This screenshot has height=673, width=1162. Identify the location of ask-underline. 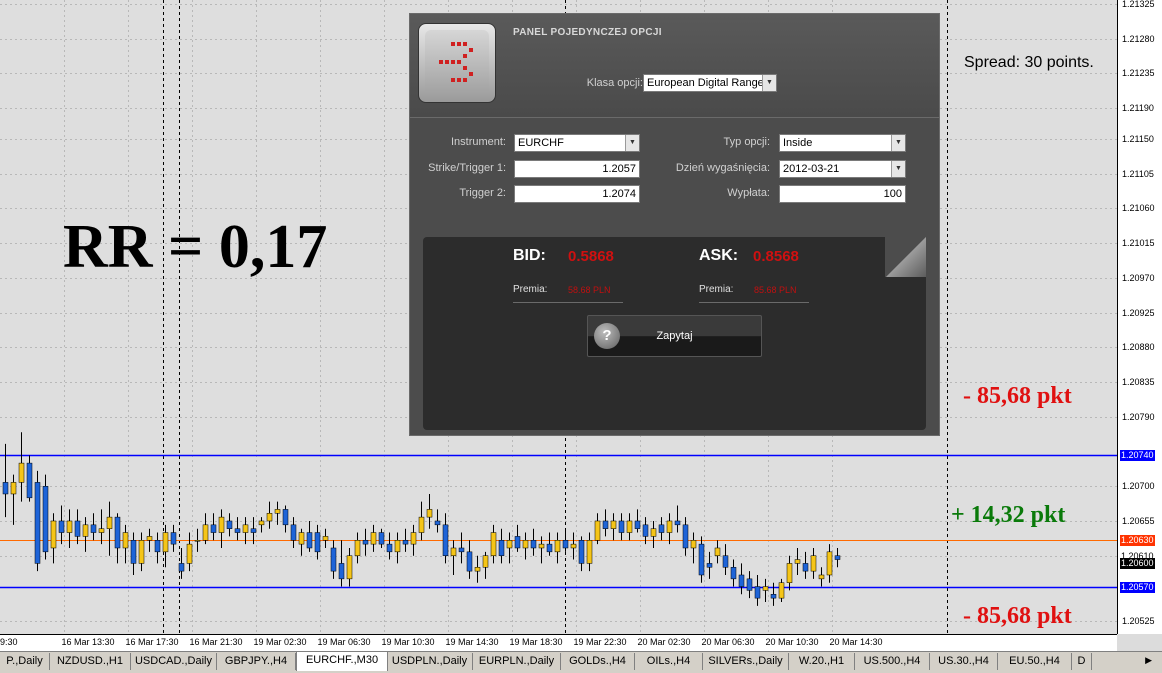
(754, 302).